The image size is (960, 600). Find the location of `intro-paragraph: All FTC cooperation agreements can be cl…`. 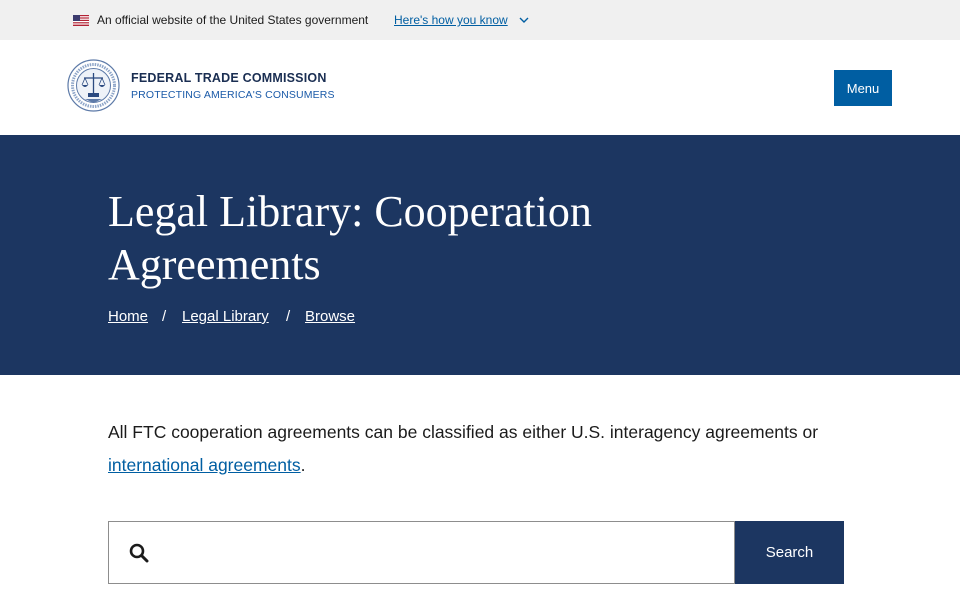

intro-paragraph: All FTC cooperation agreements can be cl… is located at coordinates (473, 449).